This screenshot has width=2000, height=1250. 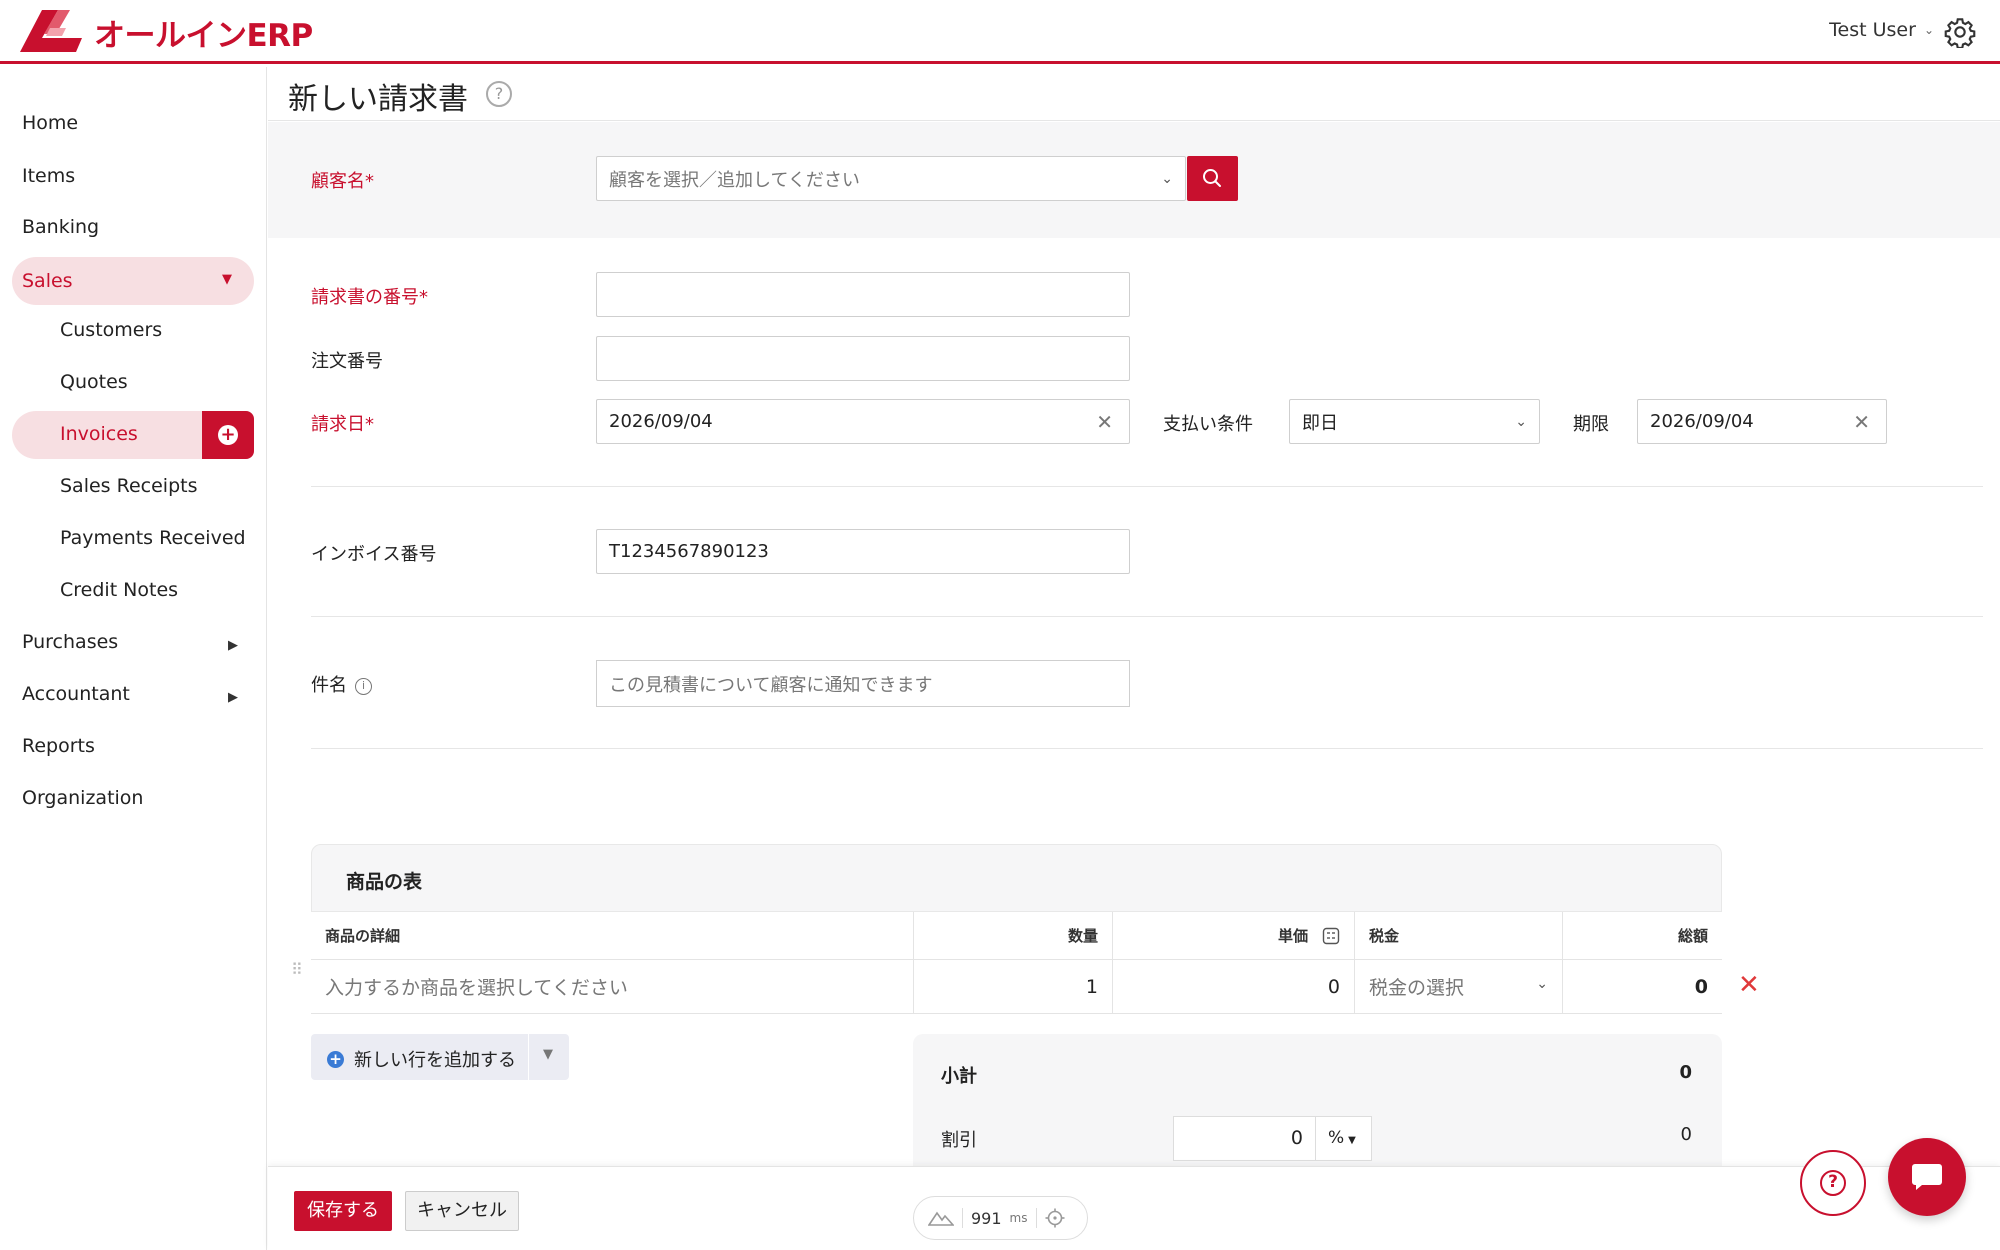 What do you see at coordinates (1702, 421) in the screenshot?
I see `due-date-value: 2026/09/04` at bounding box center [1702, 421].